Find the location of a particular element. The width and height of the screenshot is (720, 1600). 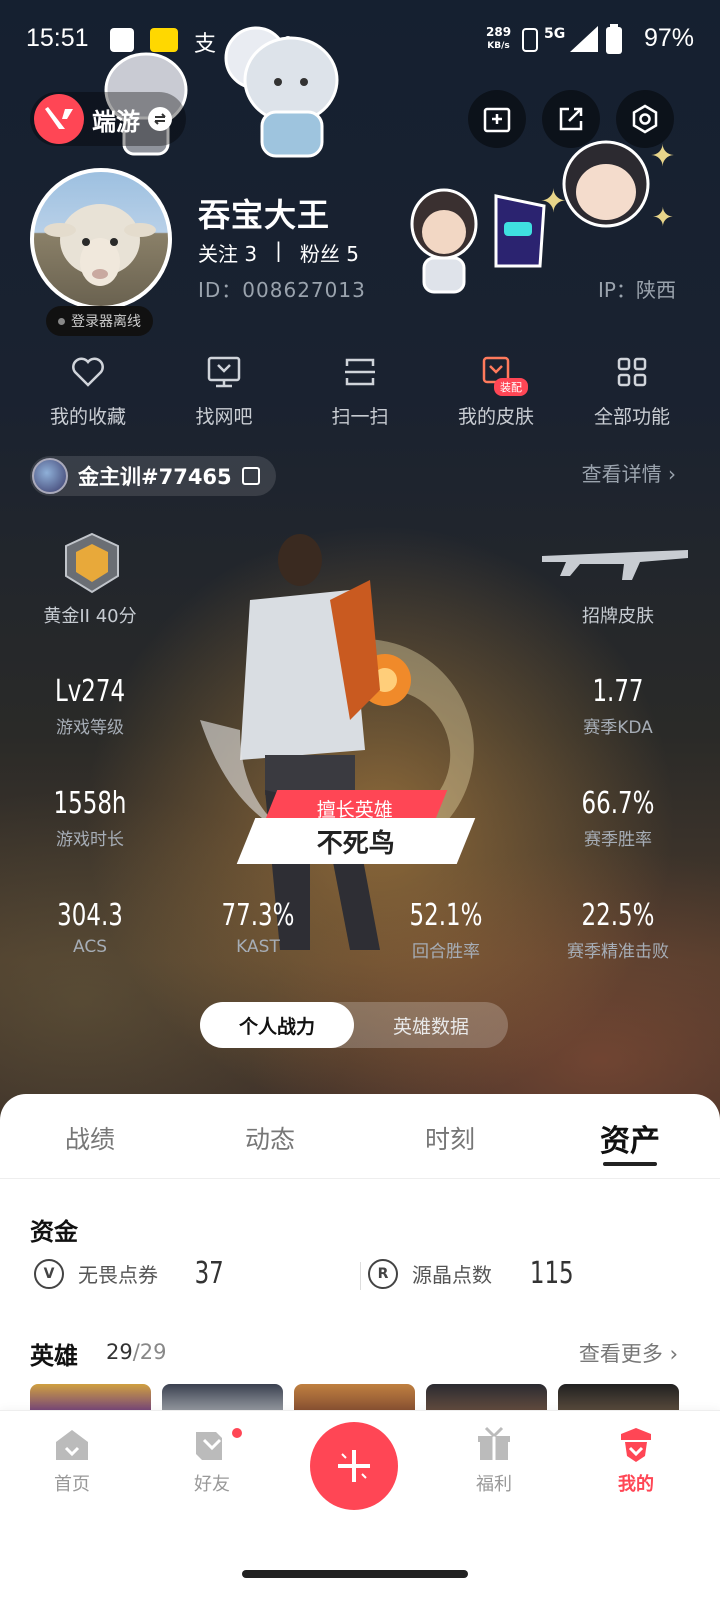

home-indicator is located at coordinates (355, 1574).